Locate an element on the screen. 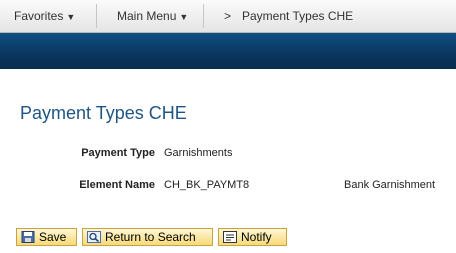  return-to-search-button: Return to Search is located at coordinates (147, 237).